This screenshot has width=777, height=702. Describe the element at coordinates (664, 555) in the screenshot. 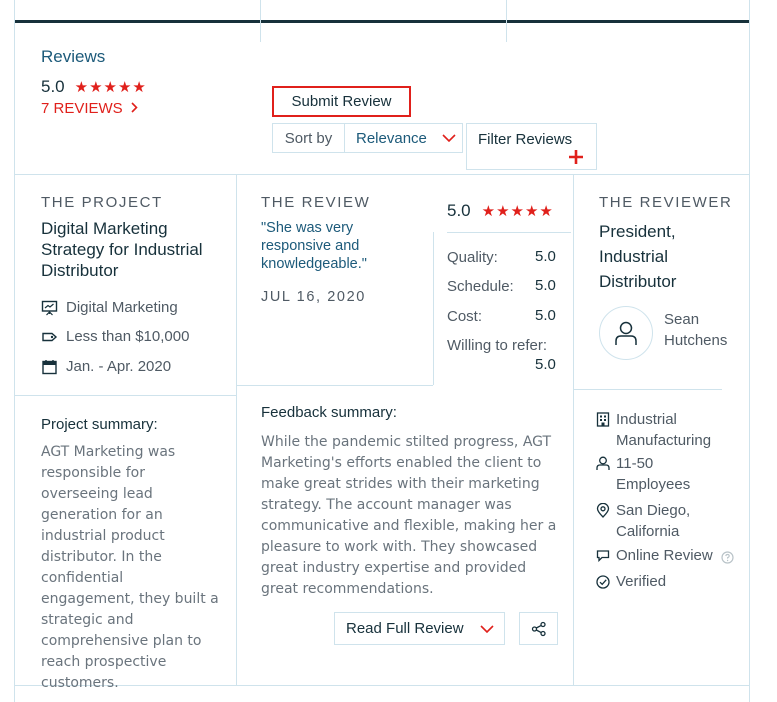

I see `reviewer-review-type-label: Online Review` at that location.